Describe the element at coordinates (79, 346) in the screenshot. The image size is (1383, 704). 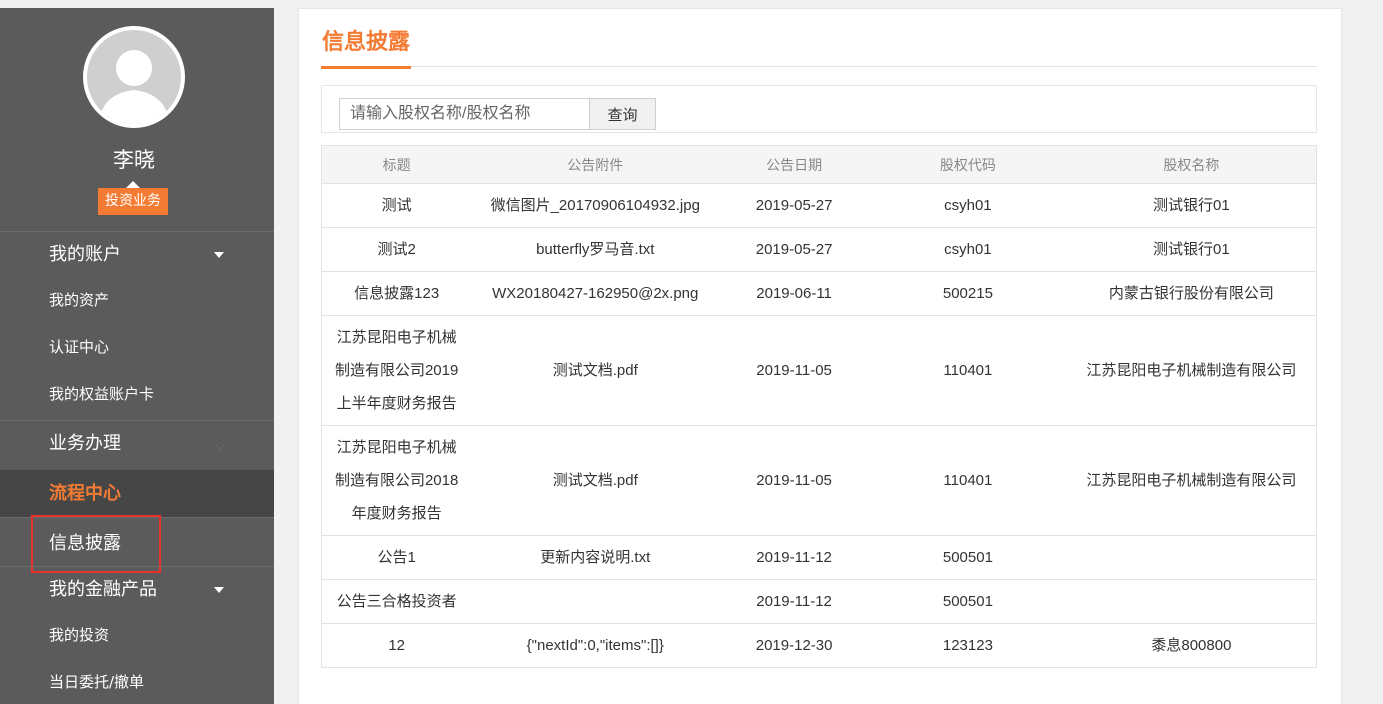
I see `sidebar-item-auth-center: 认证中心` at that location.